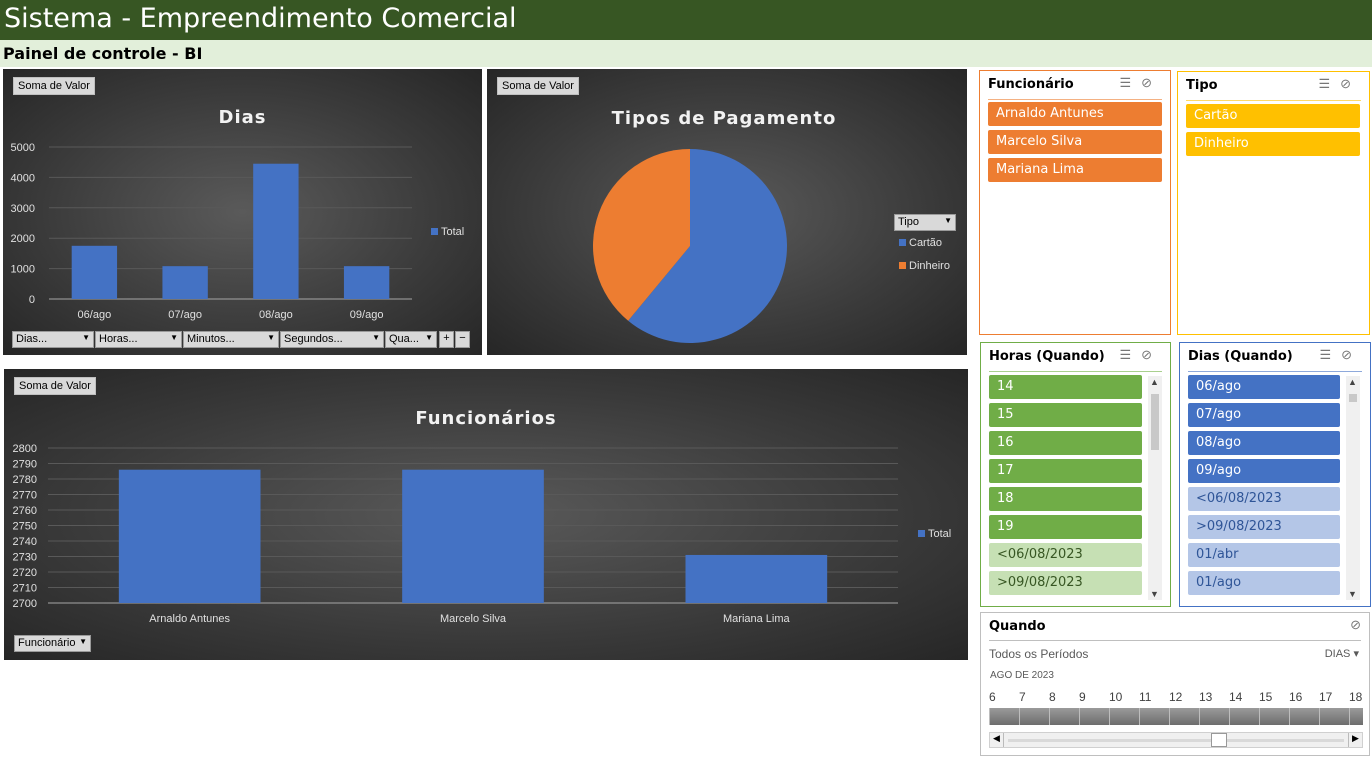 The height and width of the screenshot is (760, 1372). I want to click on collapse-field-button: −, so click(462, 339).